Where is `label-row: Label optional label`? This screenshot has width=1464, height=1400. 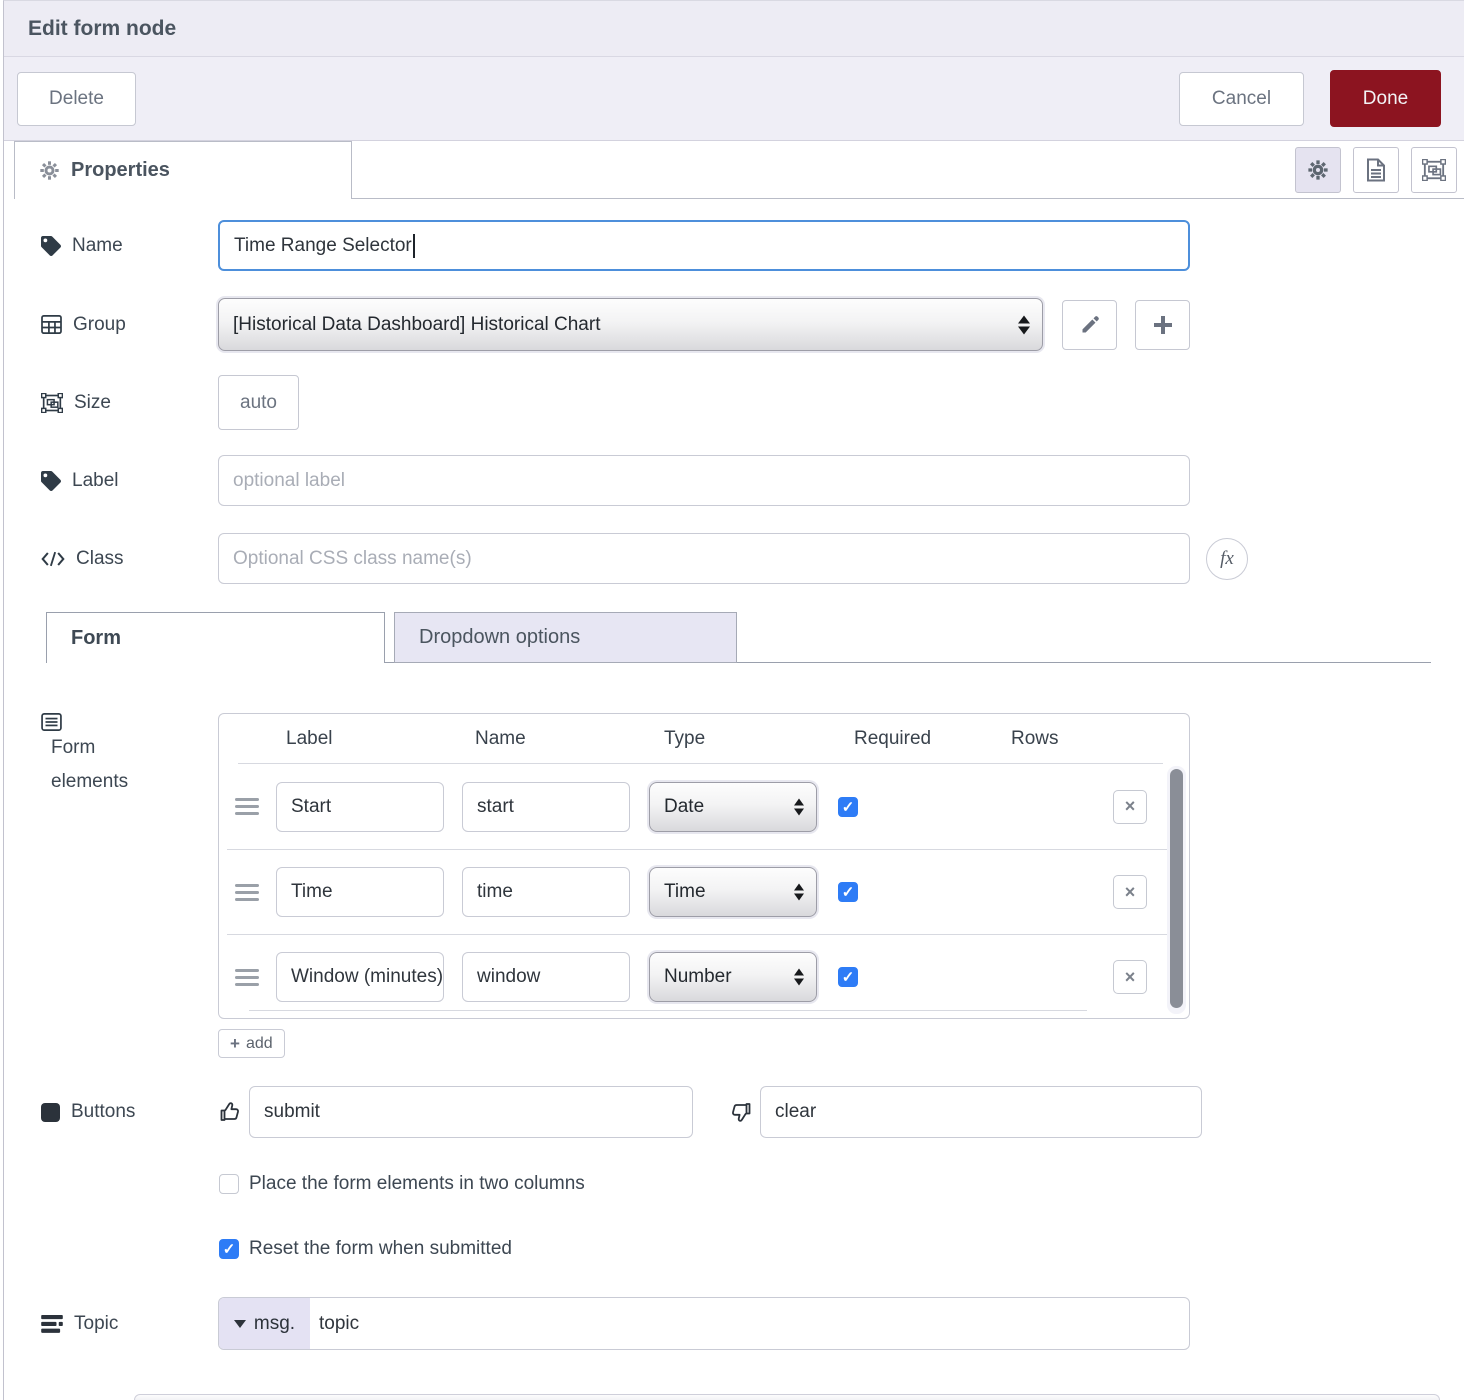 label-row: Label optional label is located at coordinates (752, 480).